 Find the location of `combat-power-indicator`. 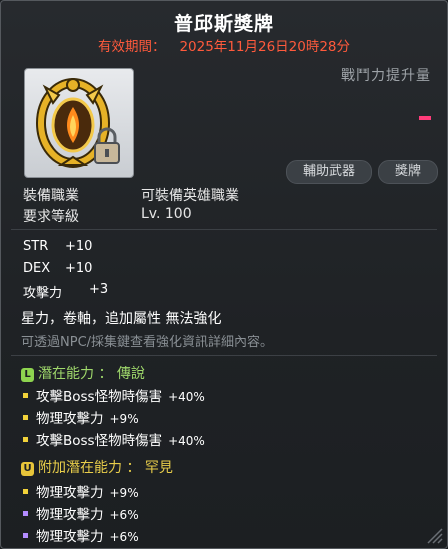

combat-power-indicator is located at coordinates (425, 118).